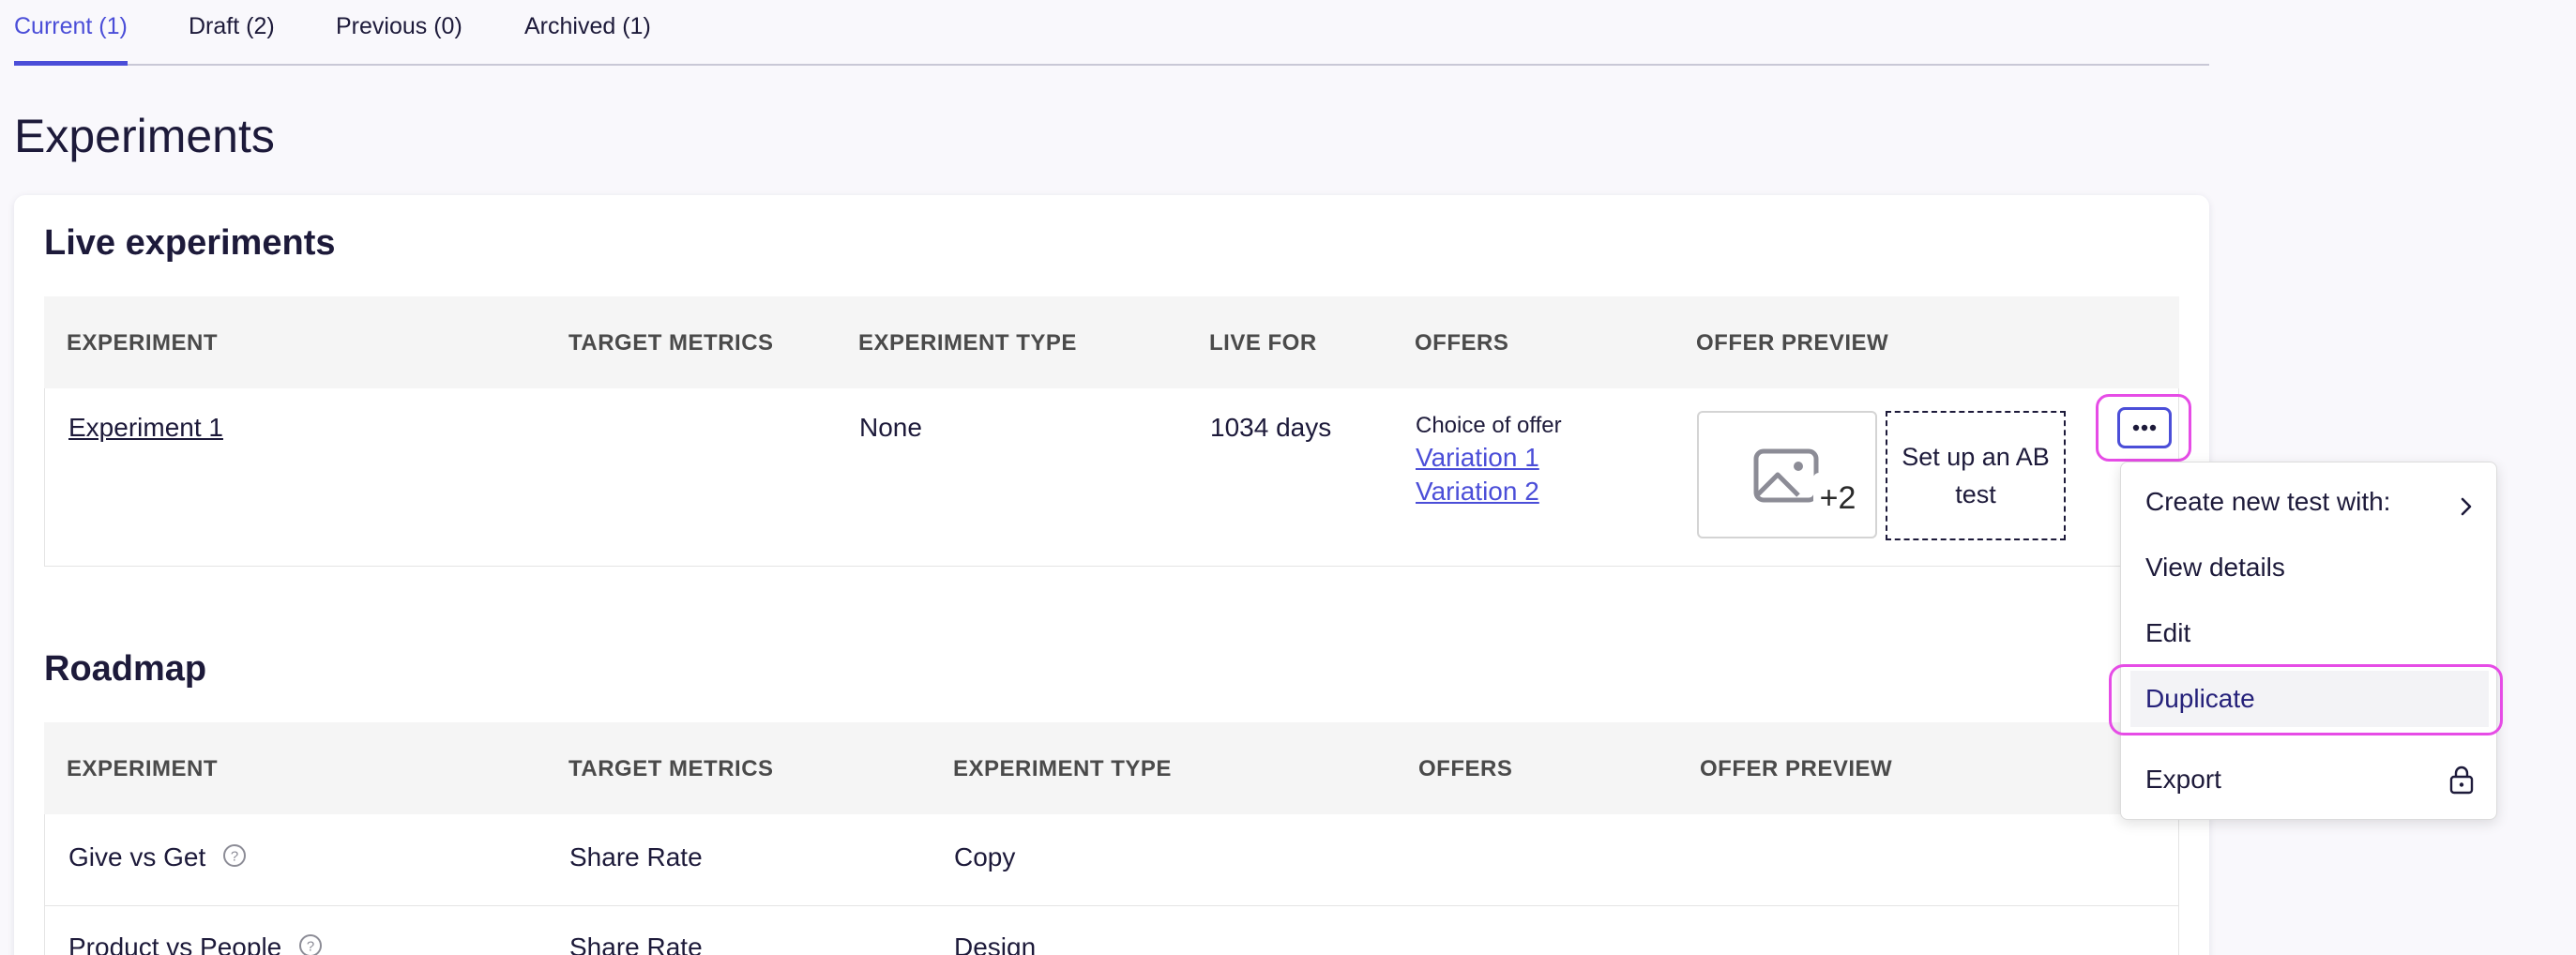  I want to click on preview-extra-count: +2, so click(1837, 498).